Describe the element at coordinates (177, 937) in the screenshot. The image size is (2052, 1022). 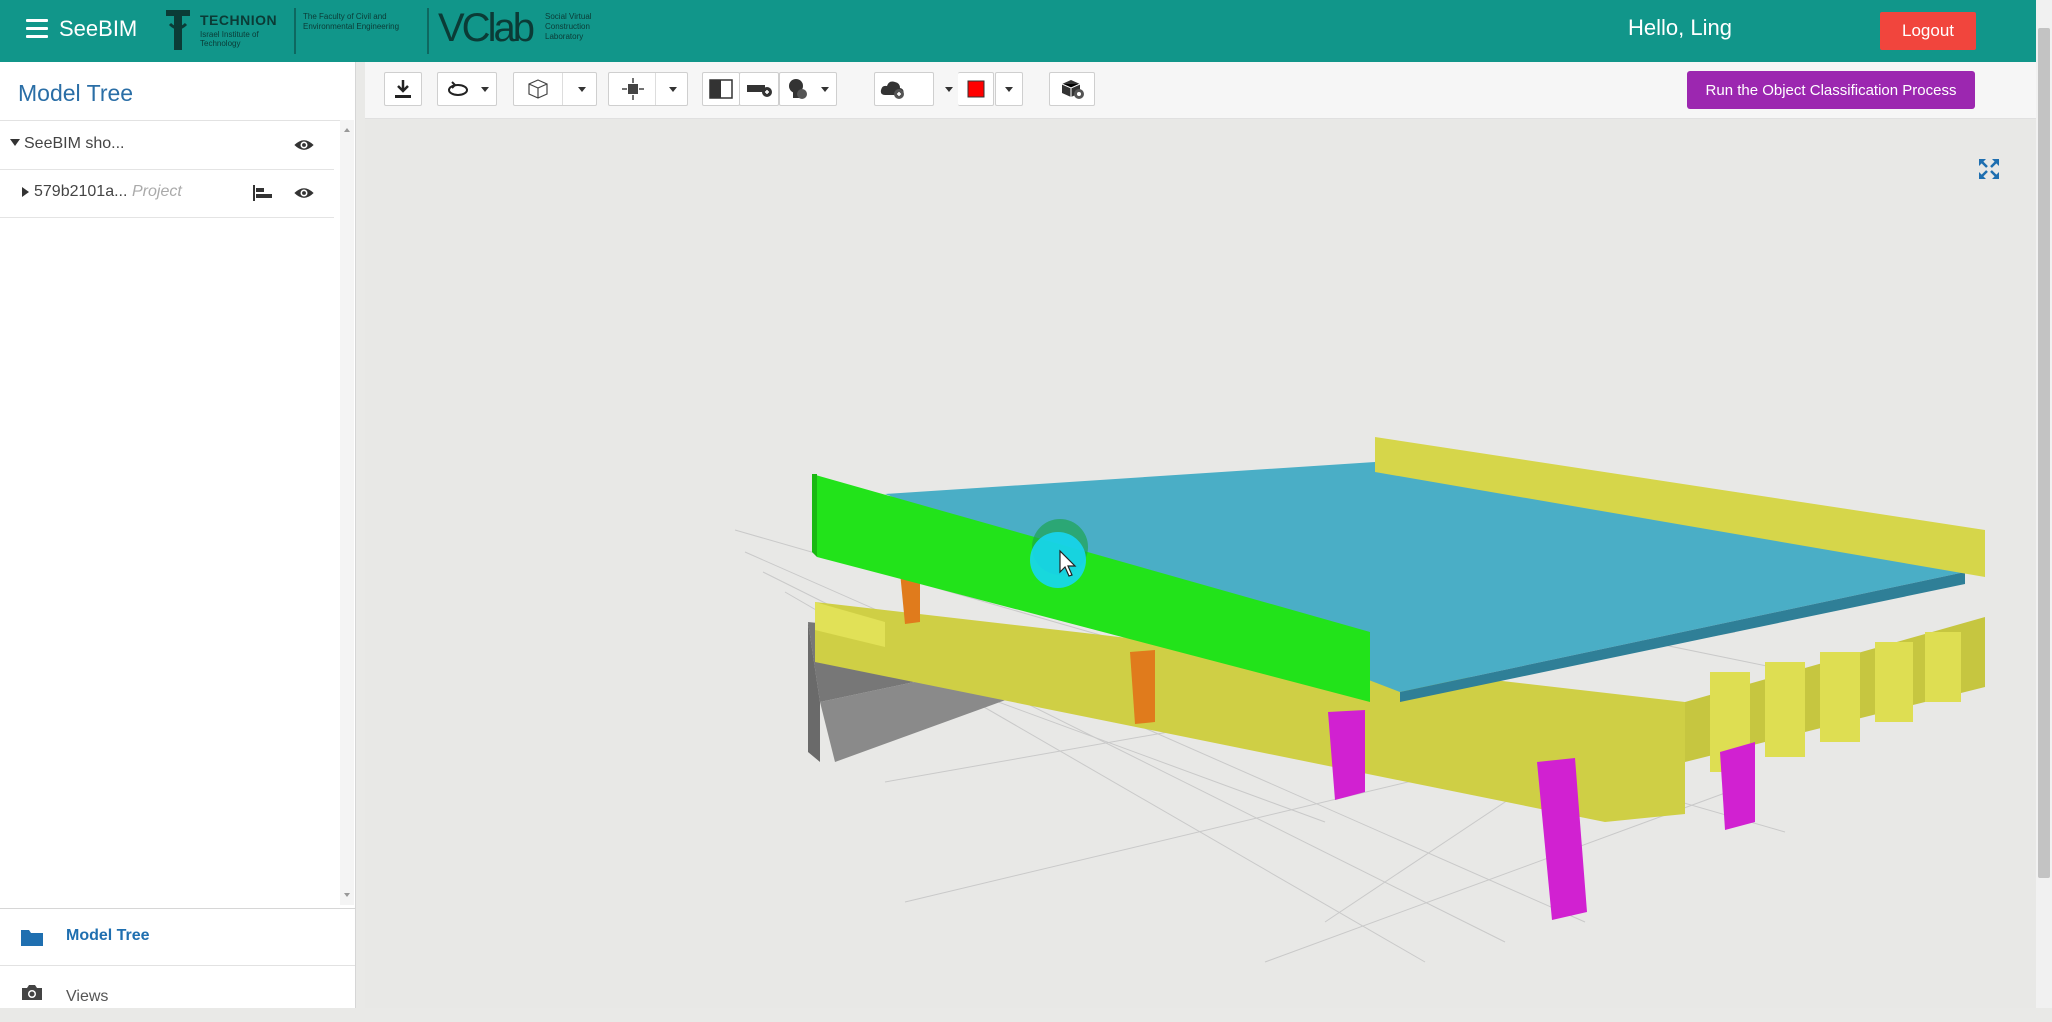
I see `nav-item-model-tree: Model Tree` at that location.